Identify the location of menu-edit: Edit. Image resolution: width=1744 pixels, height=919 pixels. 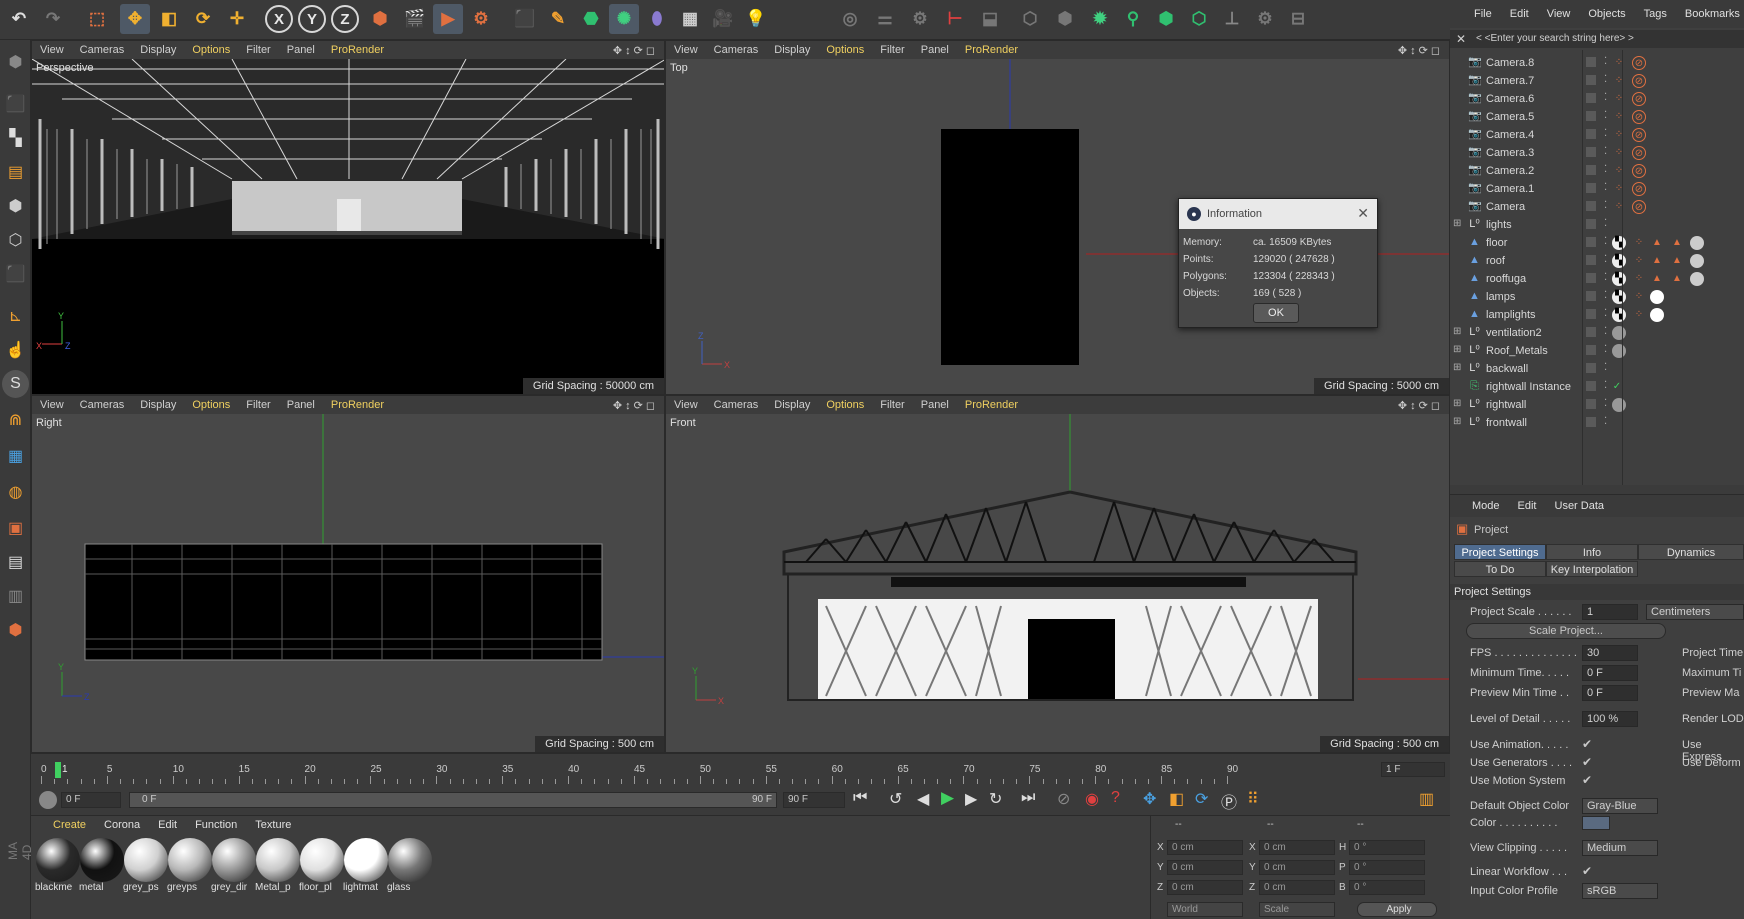
(167, 825).